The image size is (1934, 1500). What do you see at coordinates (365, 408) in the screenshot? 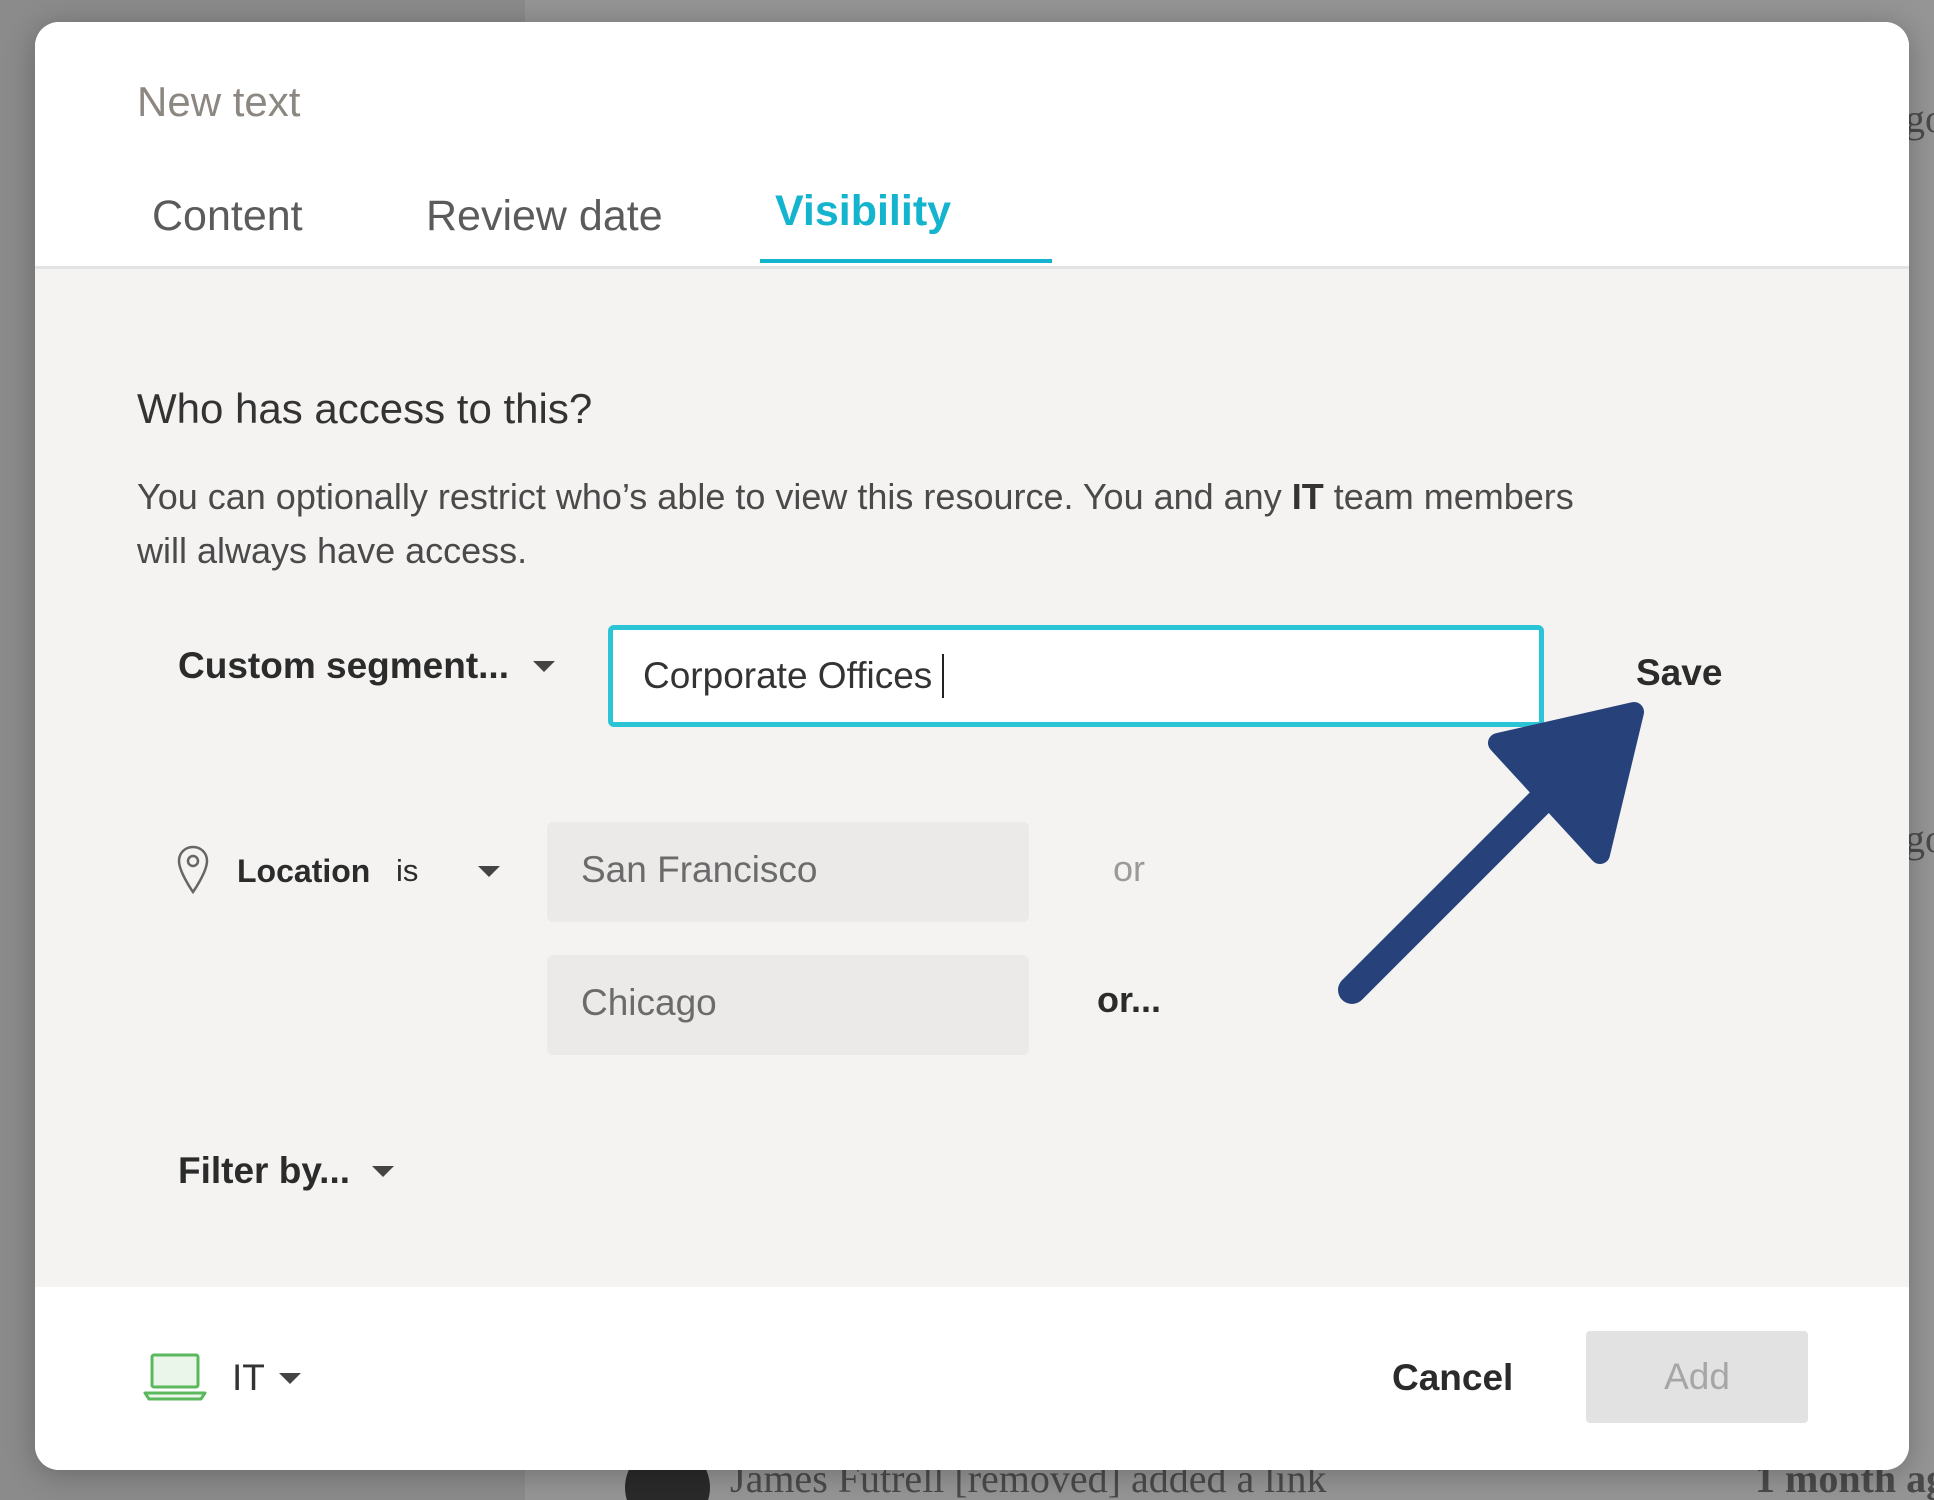
I see `access-question-heading: Who has access to this?` at bounding box center [365, 408].